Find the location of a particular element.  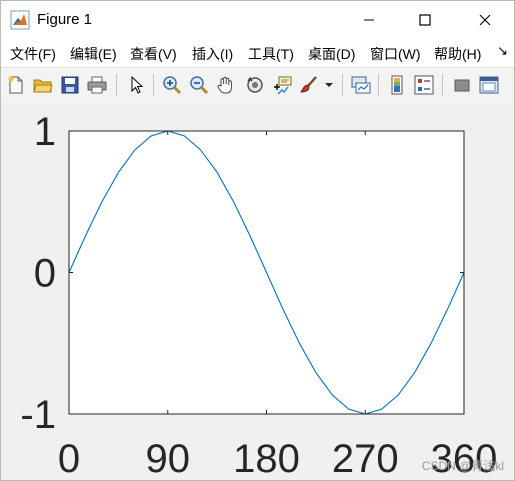

minimize-icon is located at coordinates (369, 20).